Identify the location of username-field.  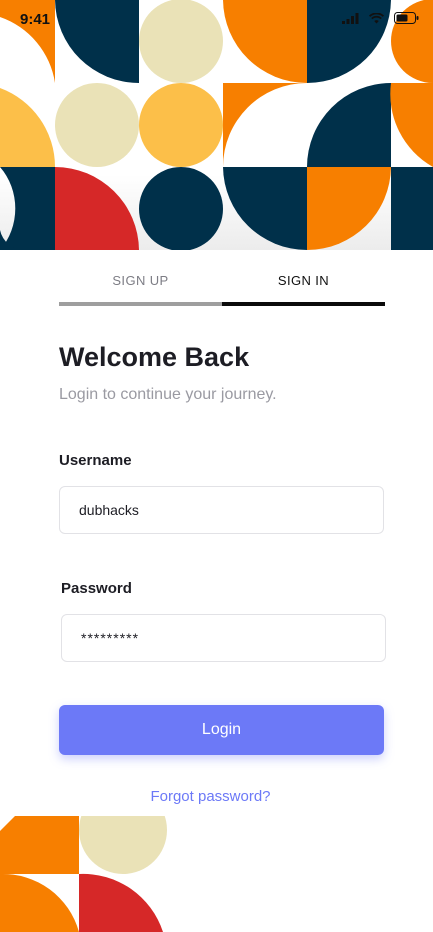
(221, 510).